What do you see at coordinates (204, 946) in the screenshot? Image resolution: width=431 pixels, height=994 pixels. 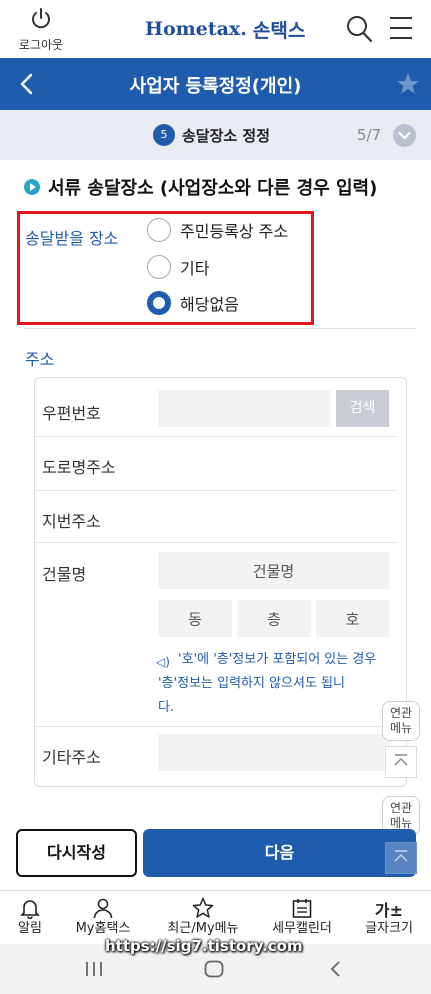 I see `watermark-text: https://sig7.tistory.com` at bounding box center [204, 946].